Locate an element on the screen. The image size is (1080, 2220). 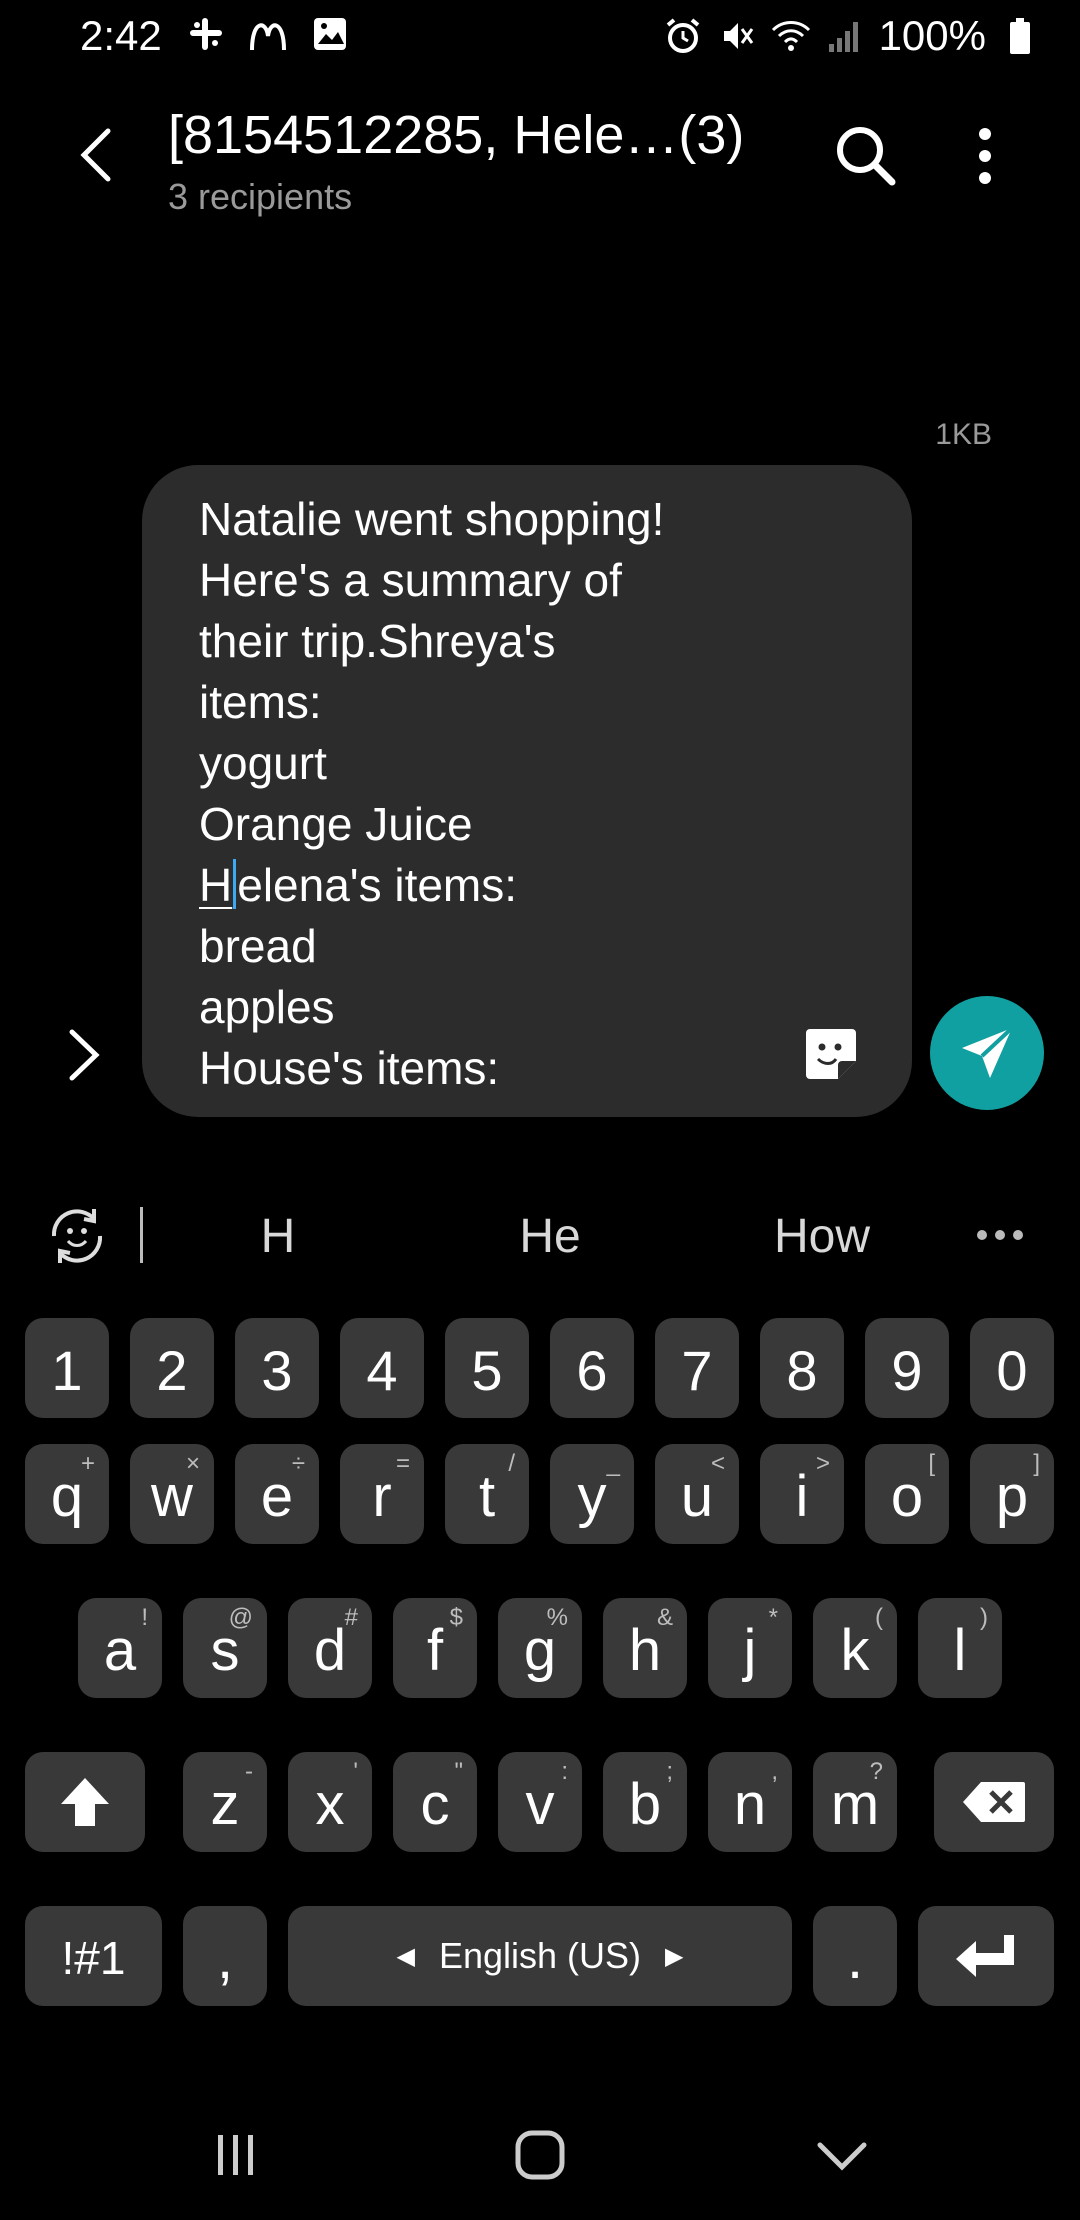
key-hint: " is located at coordinates (458, 1771).